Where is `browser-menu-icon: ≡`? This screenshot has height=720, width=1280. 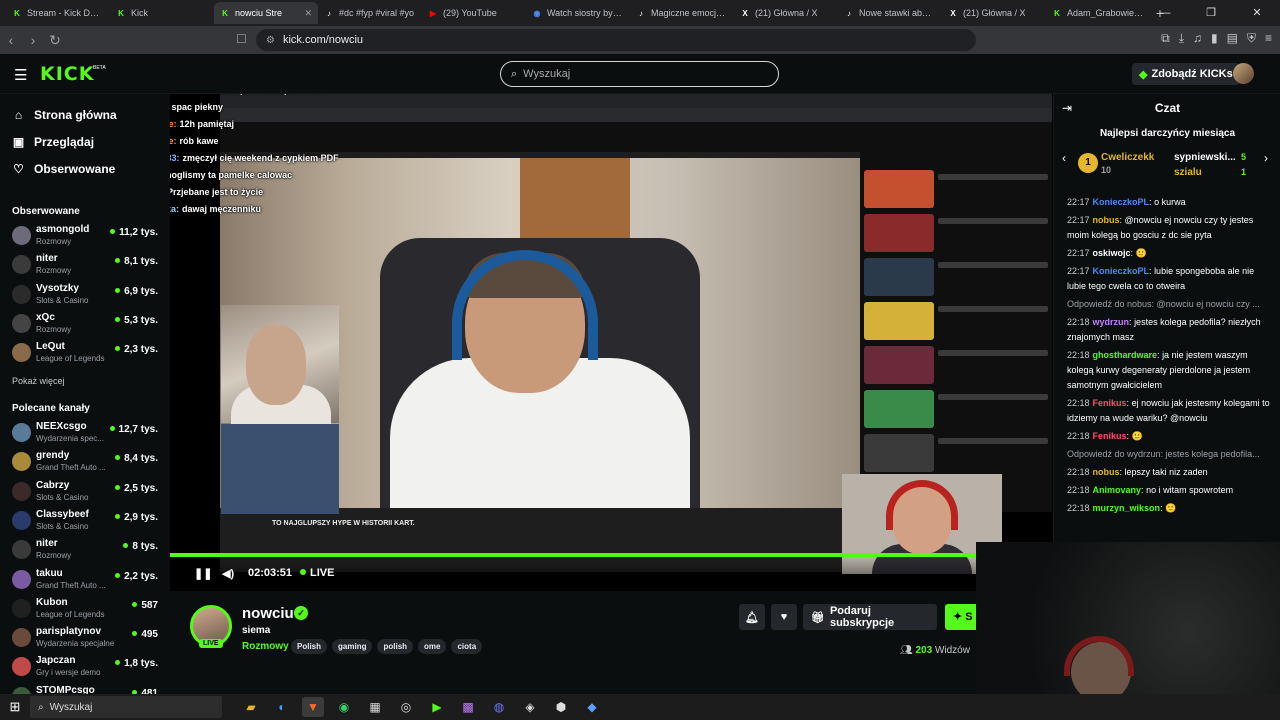 browser-menu-icon: ≡ is located at coordinates (1268, 38).